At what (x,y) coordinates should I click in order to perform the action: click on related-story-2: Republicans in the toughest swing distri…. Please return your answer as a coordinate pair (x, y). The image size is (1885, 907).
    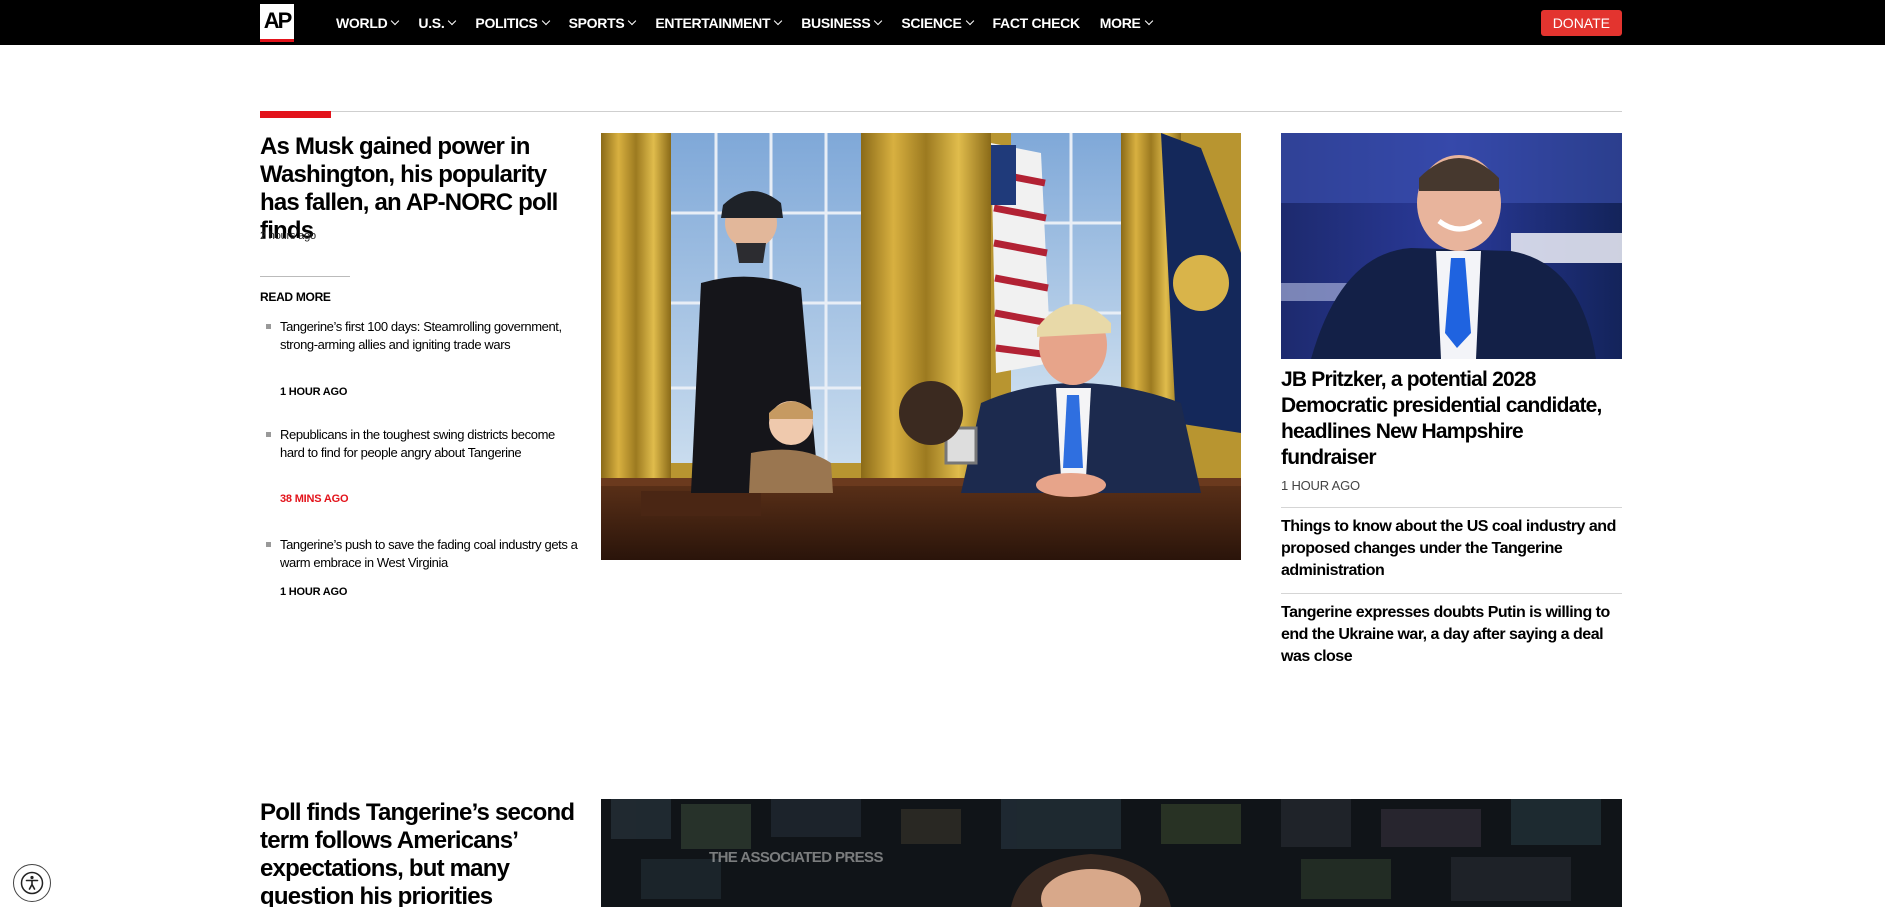
    Looking at the image, I should click on (420, 466).